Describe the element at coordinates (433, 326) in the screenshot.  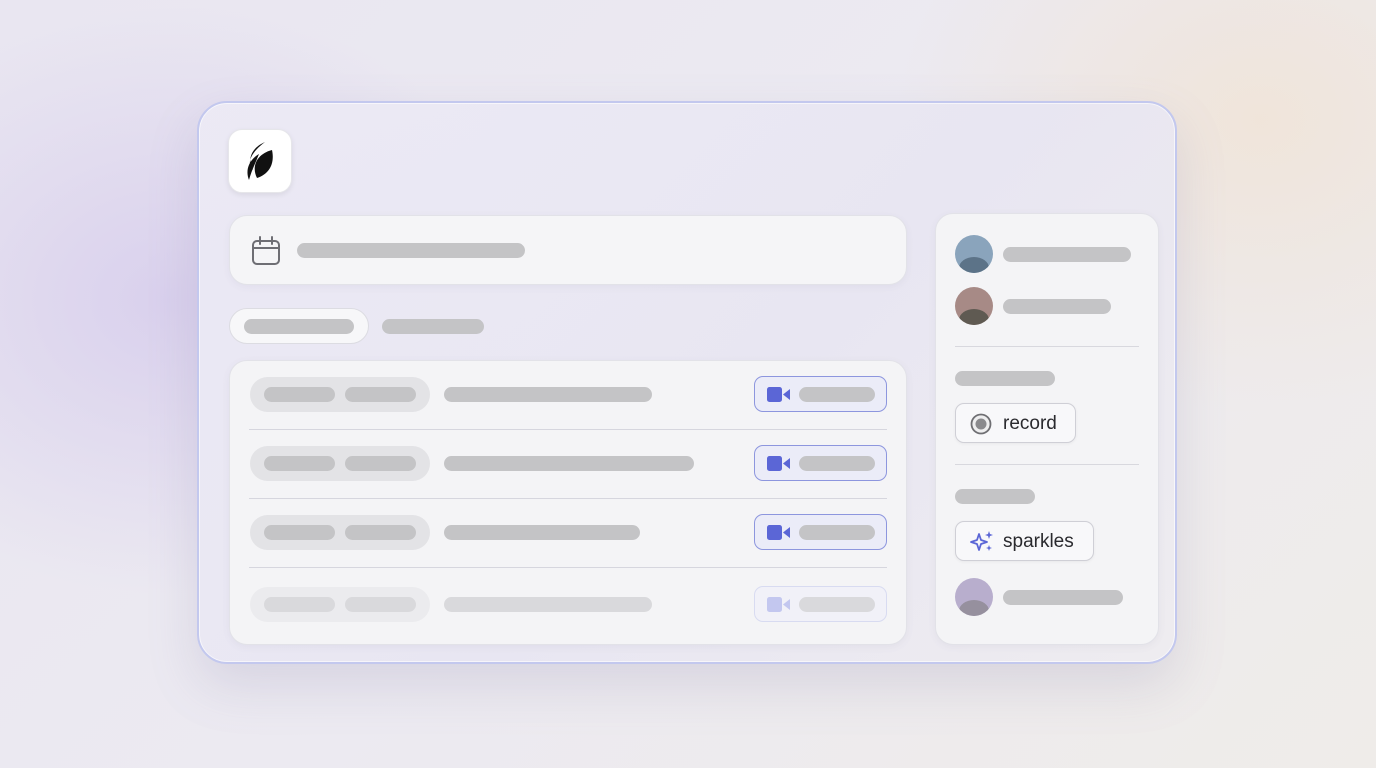
I see `tab-inactive` at that location.